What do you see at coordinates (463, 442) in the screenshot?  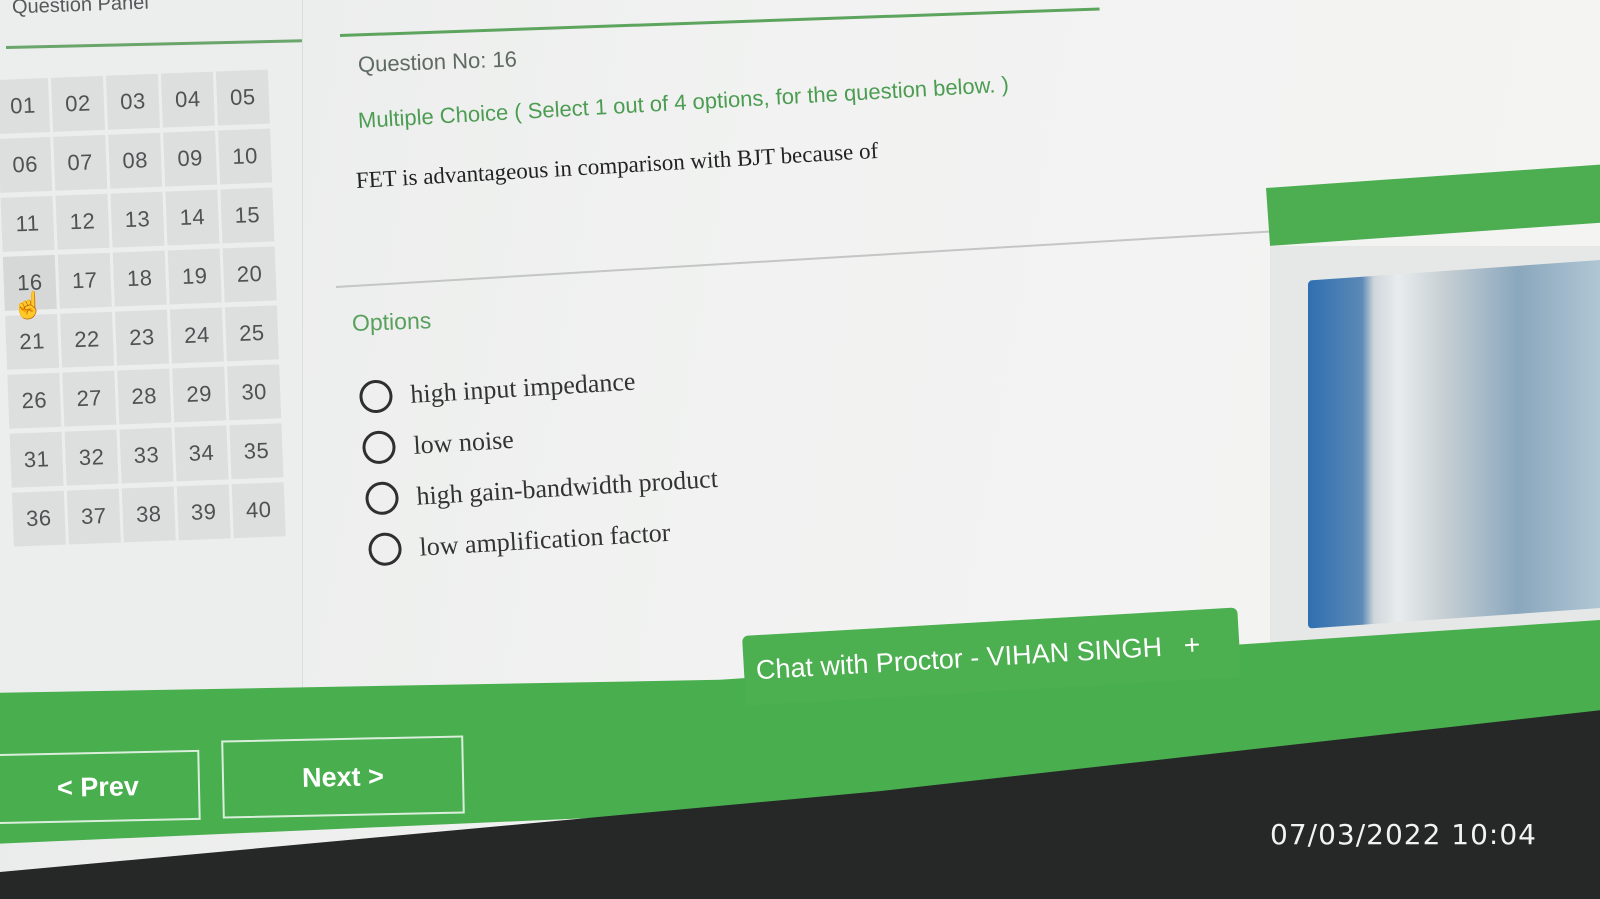 I see `option-text: low noise` at bounding box center [463, 442].